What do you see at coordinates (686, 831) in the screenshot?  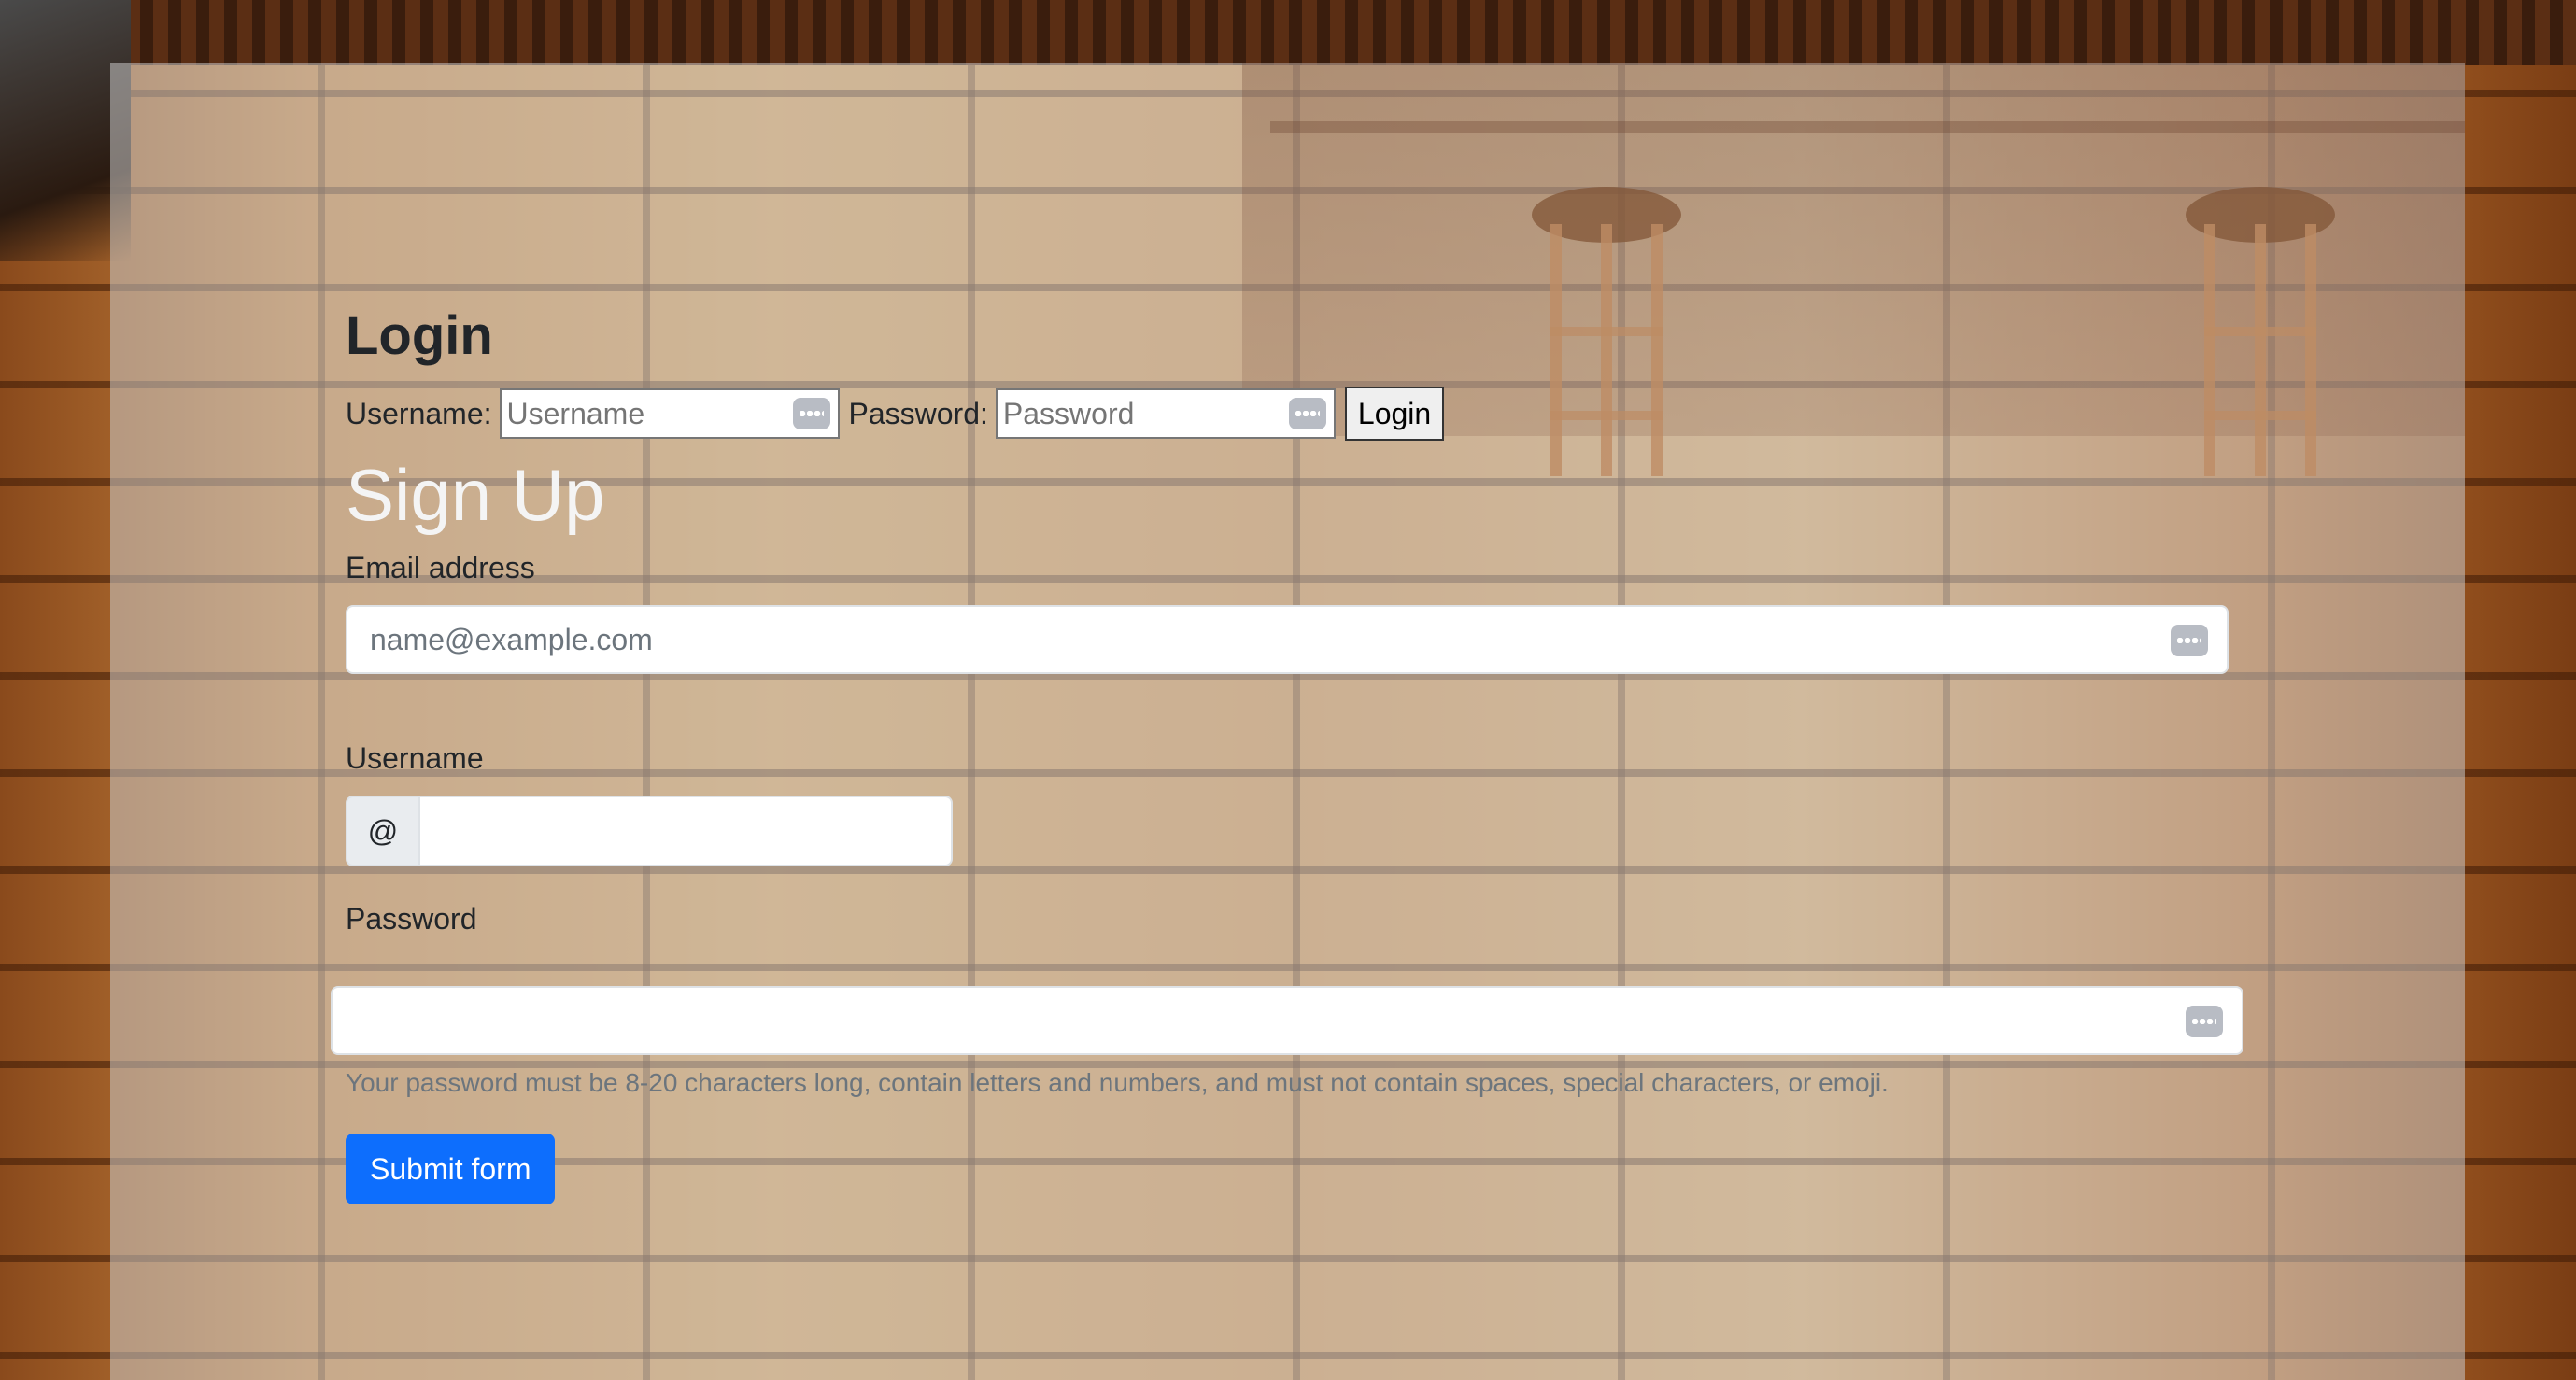 I see `signup-username-field` at bounding box center [686, 831].